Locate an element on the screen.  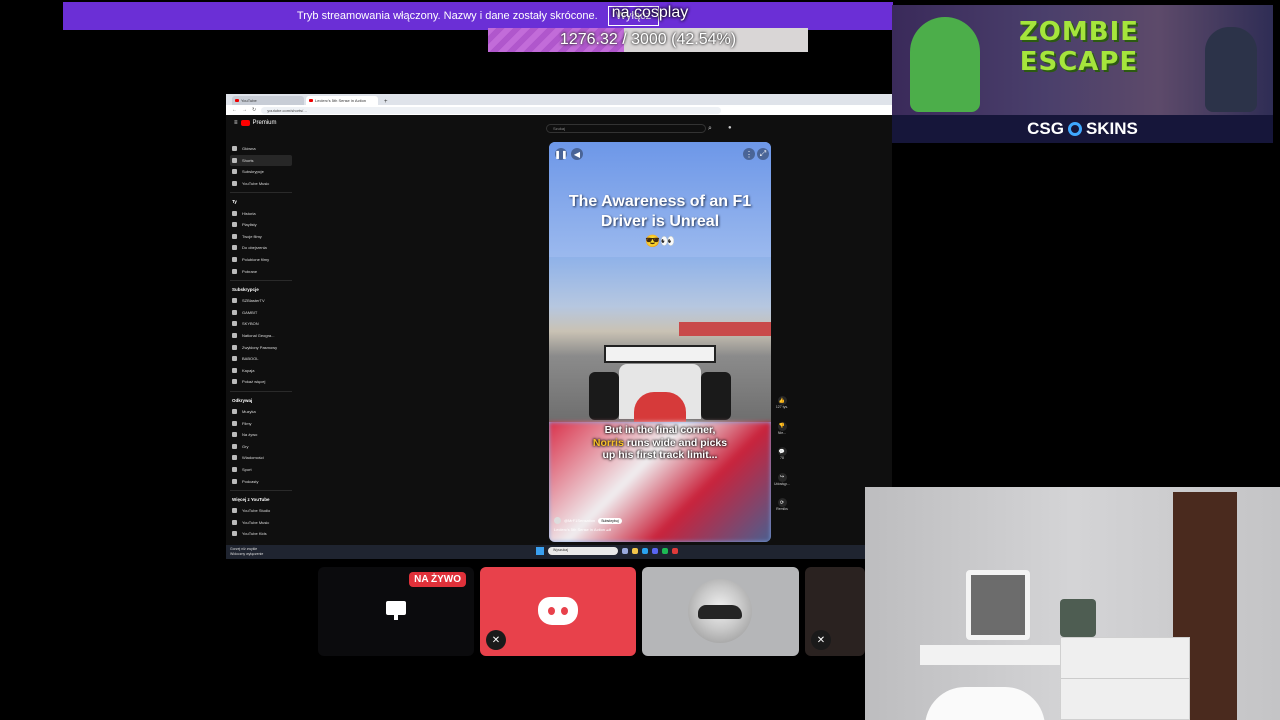
task-view-icon is located at coordinates (625, 551).